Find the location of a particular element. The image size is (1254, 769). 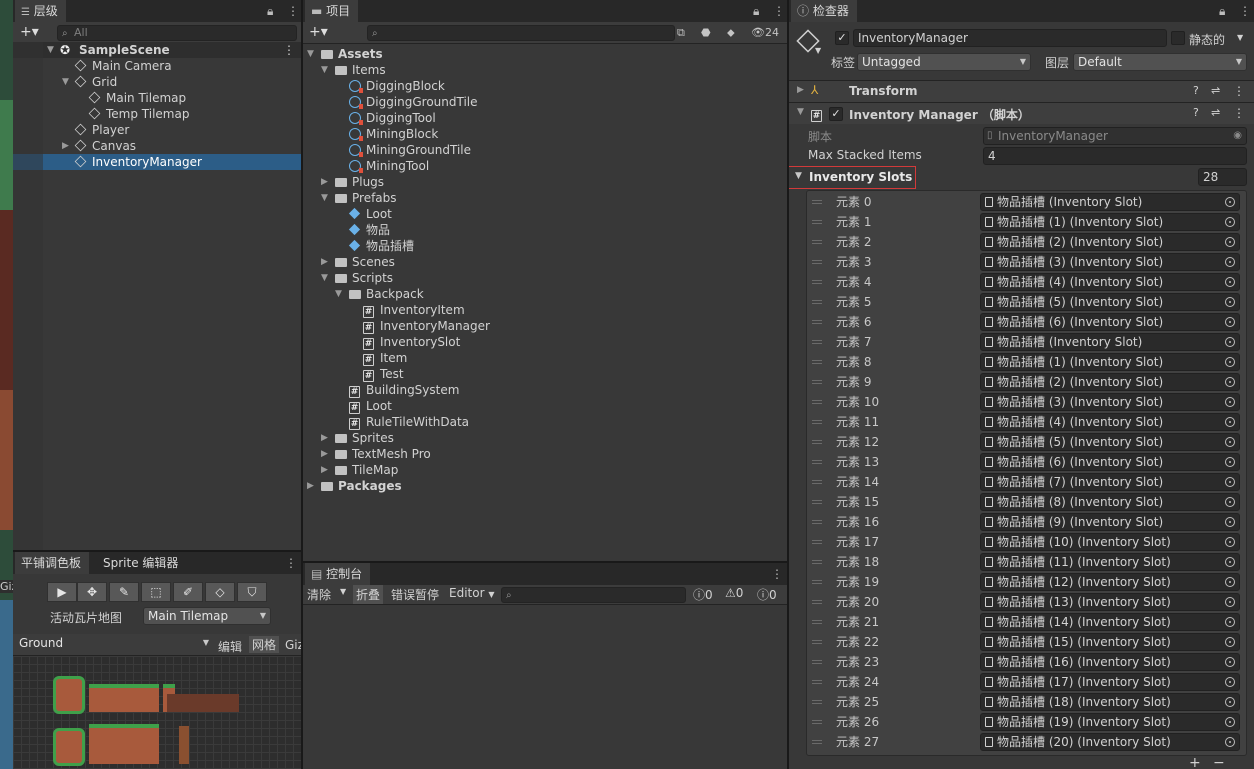

slot-object-field: 物品插槽 (3) (Inventory Slot) is located at coordinates (1110, 402).